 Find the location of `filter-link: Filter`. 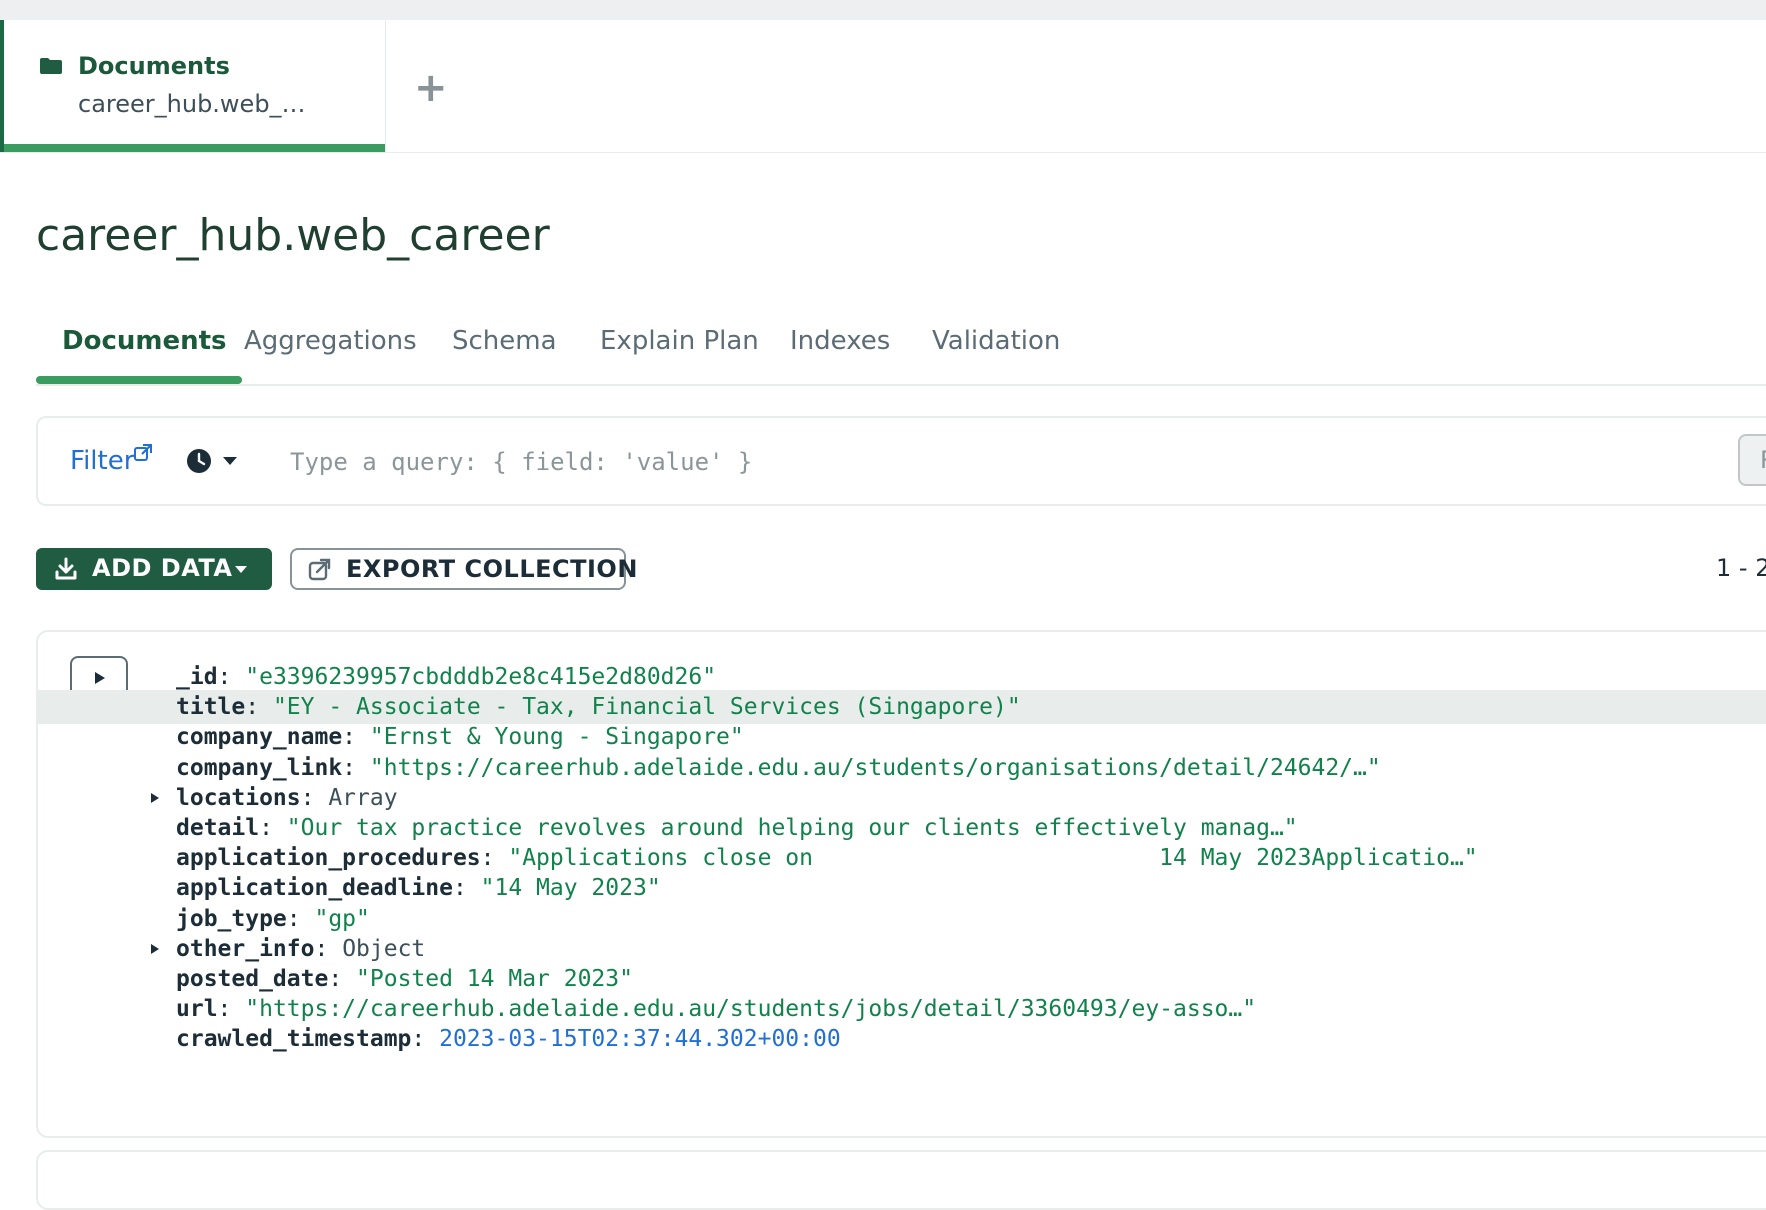

filter-link: Filter is located at coordinates (102, 461).